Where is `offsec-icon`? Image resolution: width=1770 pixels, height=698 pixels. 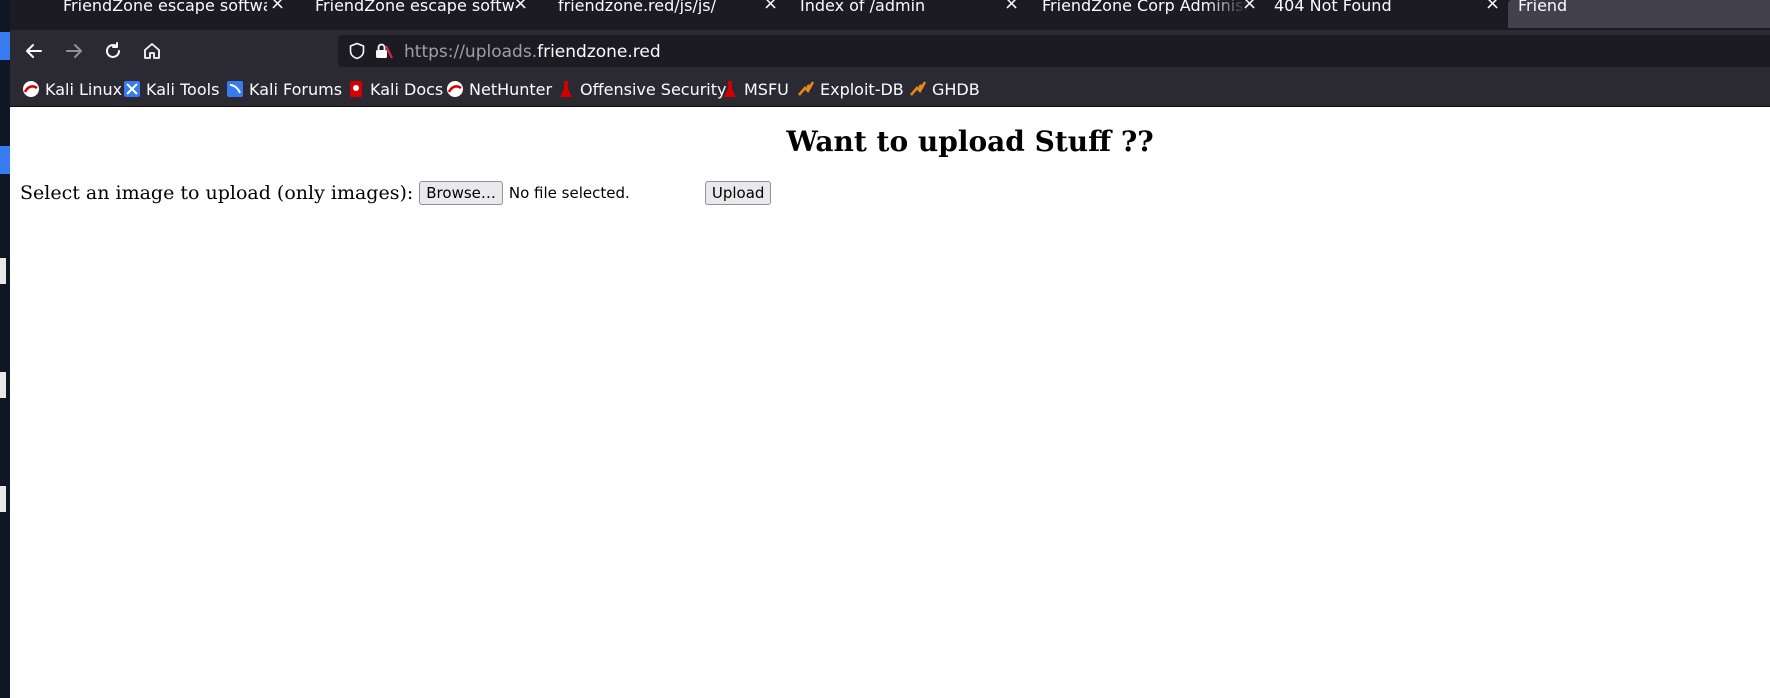 offsec-icon is located at coordinates (566, 89).